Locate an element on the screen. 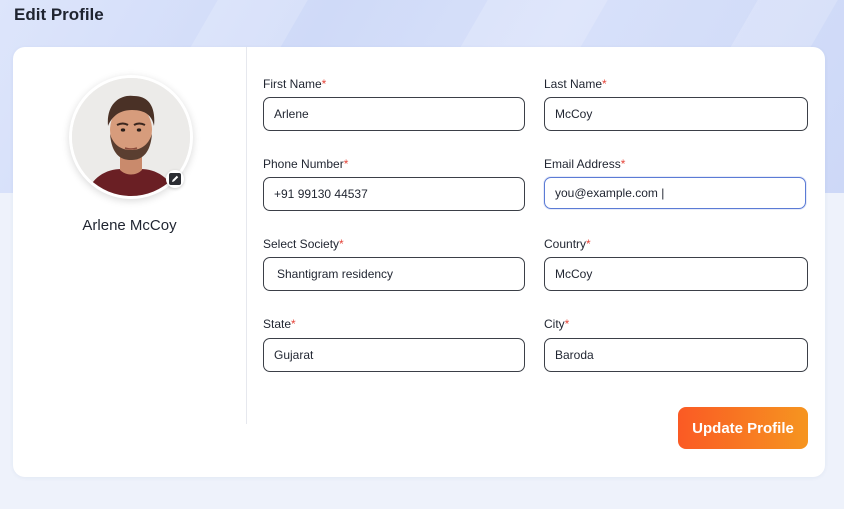 The height and width of the screenshot is (509, 844). city-label: City* is located at coordinates (556, 324).